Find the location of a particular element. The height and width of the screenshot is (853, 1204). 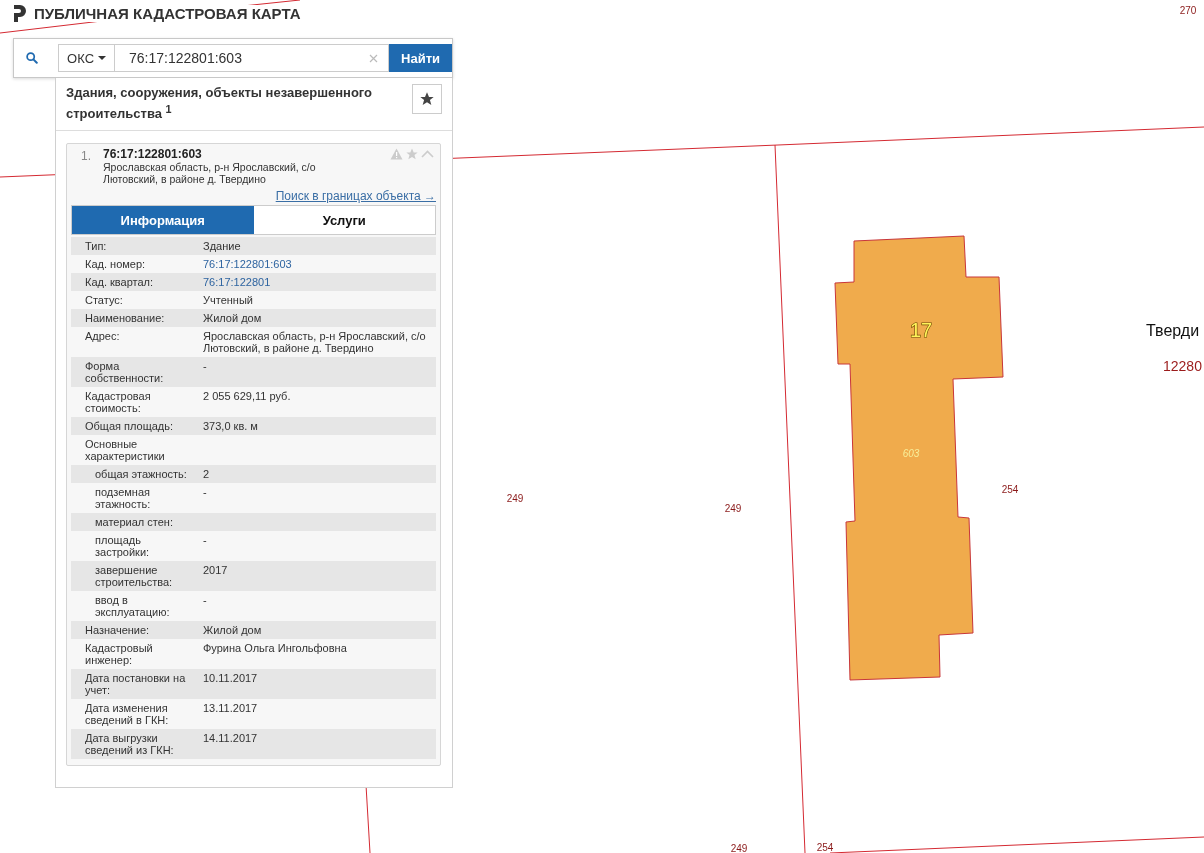

field-label: общая этажность: is located at coordinates (141, 474).